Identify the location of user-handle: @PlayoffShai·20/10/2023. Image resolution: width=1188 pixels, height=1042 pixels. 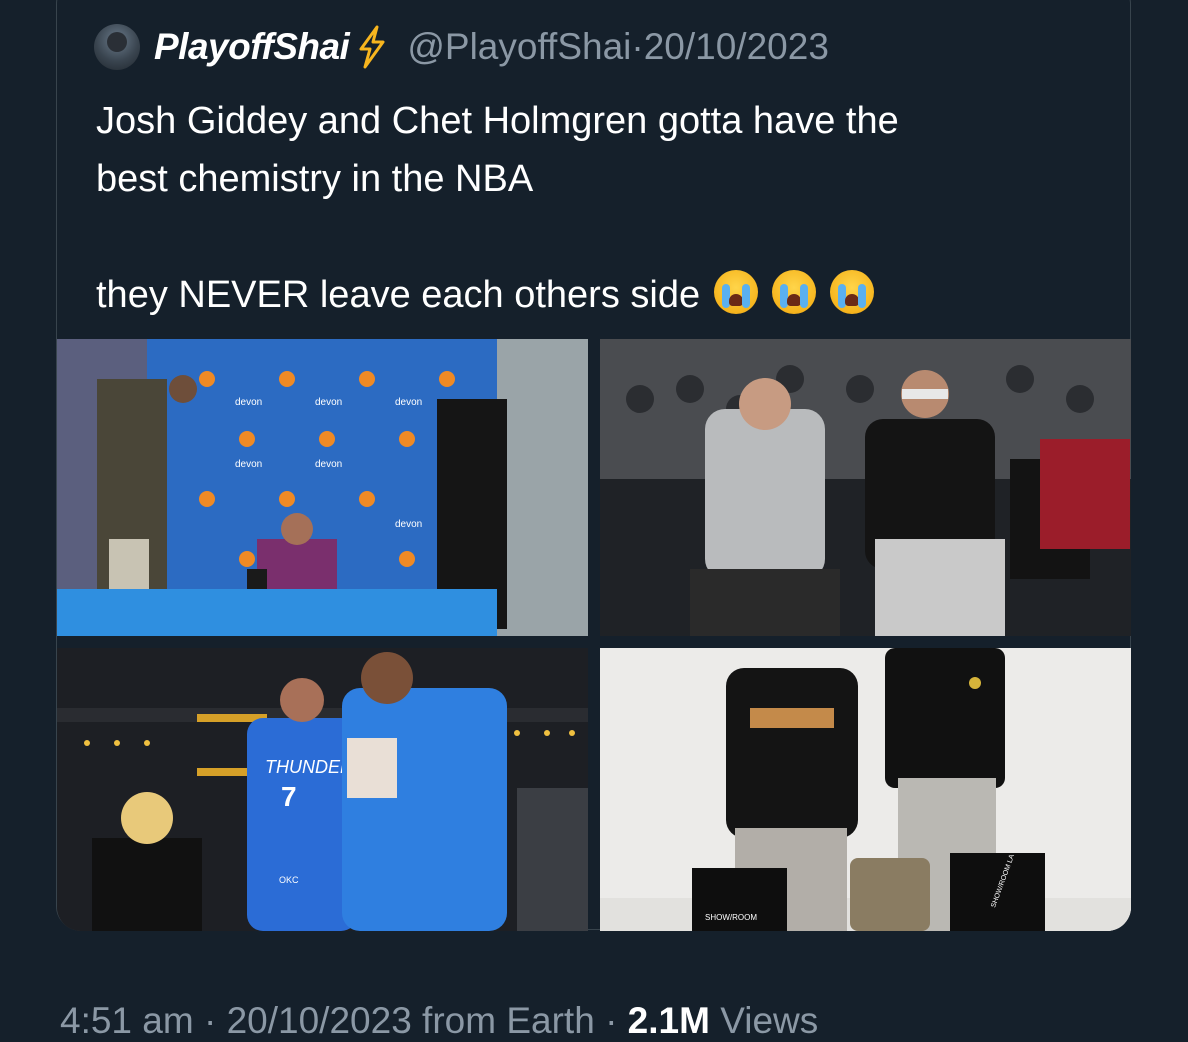
(618, 47).